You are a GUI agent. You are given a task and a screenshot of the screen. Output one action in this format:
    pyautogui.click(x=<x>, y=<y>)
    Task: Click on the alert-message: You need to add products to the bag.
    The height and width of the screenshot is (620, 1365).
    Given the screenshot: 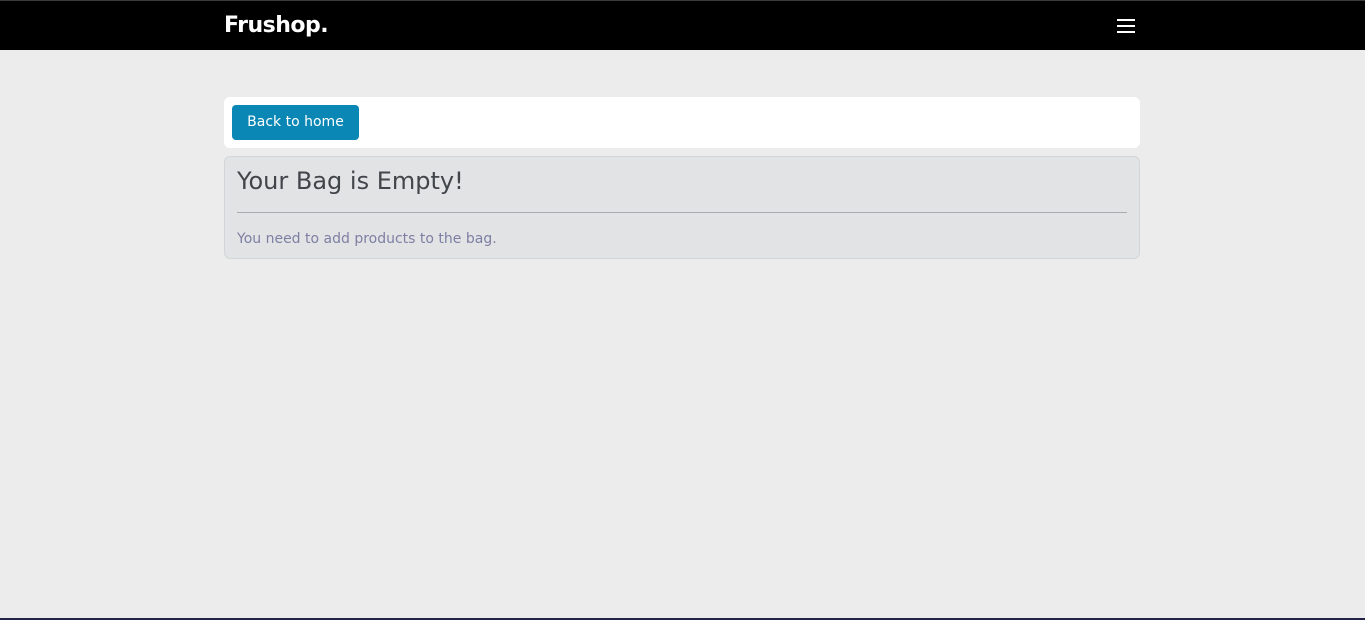 What is the action you would take?
    pyautogui.click(x=367, y=239)
    